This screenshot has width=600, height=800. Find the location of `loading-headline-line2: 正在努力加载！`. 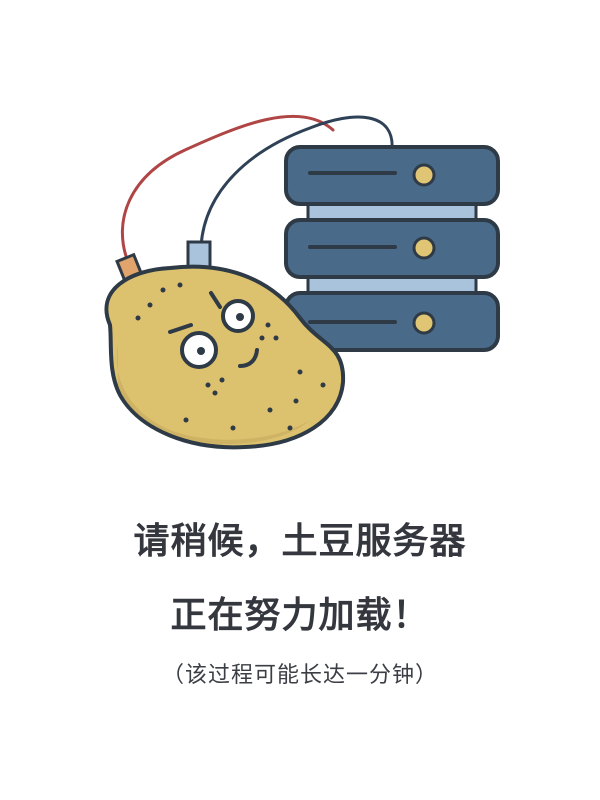

loading-headline-line2: 正在努力加载！ is located at coordinates (300, 615).